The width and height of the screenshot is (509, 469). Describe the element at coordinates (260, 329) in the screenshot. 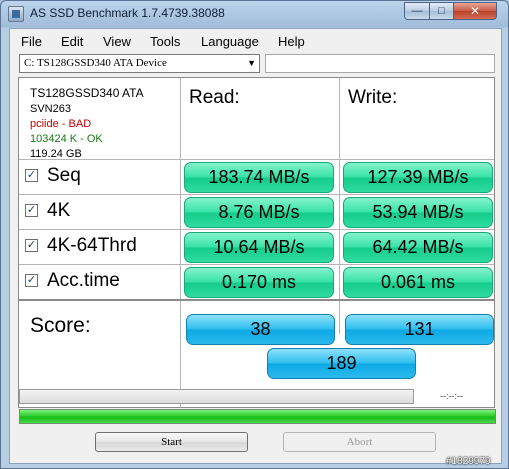

I see `score-read: 38` at that location.